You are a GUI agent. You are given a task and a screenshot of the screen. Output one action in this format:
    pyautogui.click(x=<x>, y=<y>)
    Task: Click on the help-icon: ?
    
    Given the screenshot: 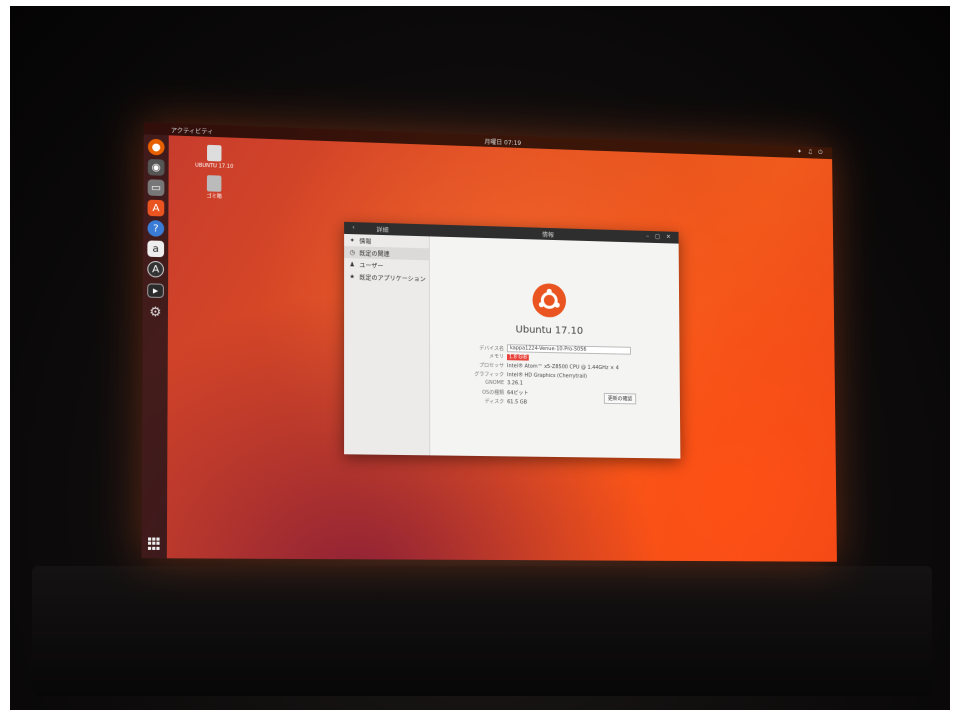 What is the action you would take?
    pyautogui.click(x=155, y=228)
    